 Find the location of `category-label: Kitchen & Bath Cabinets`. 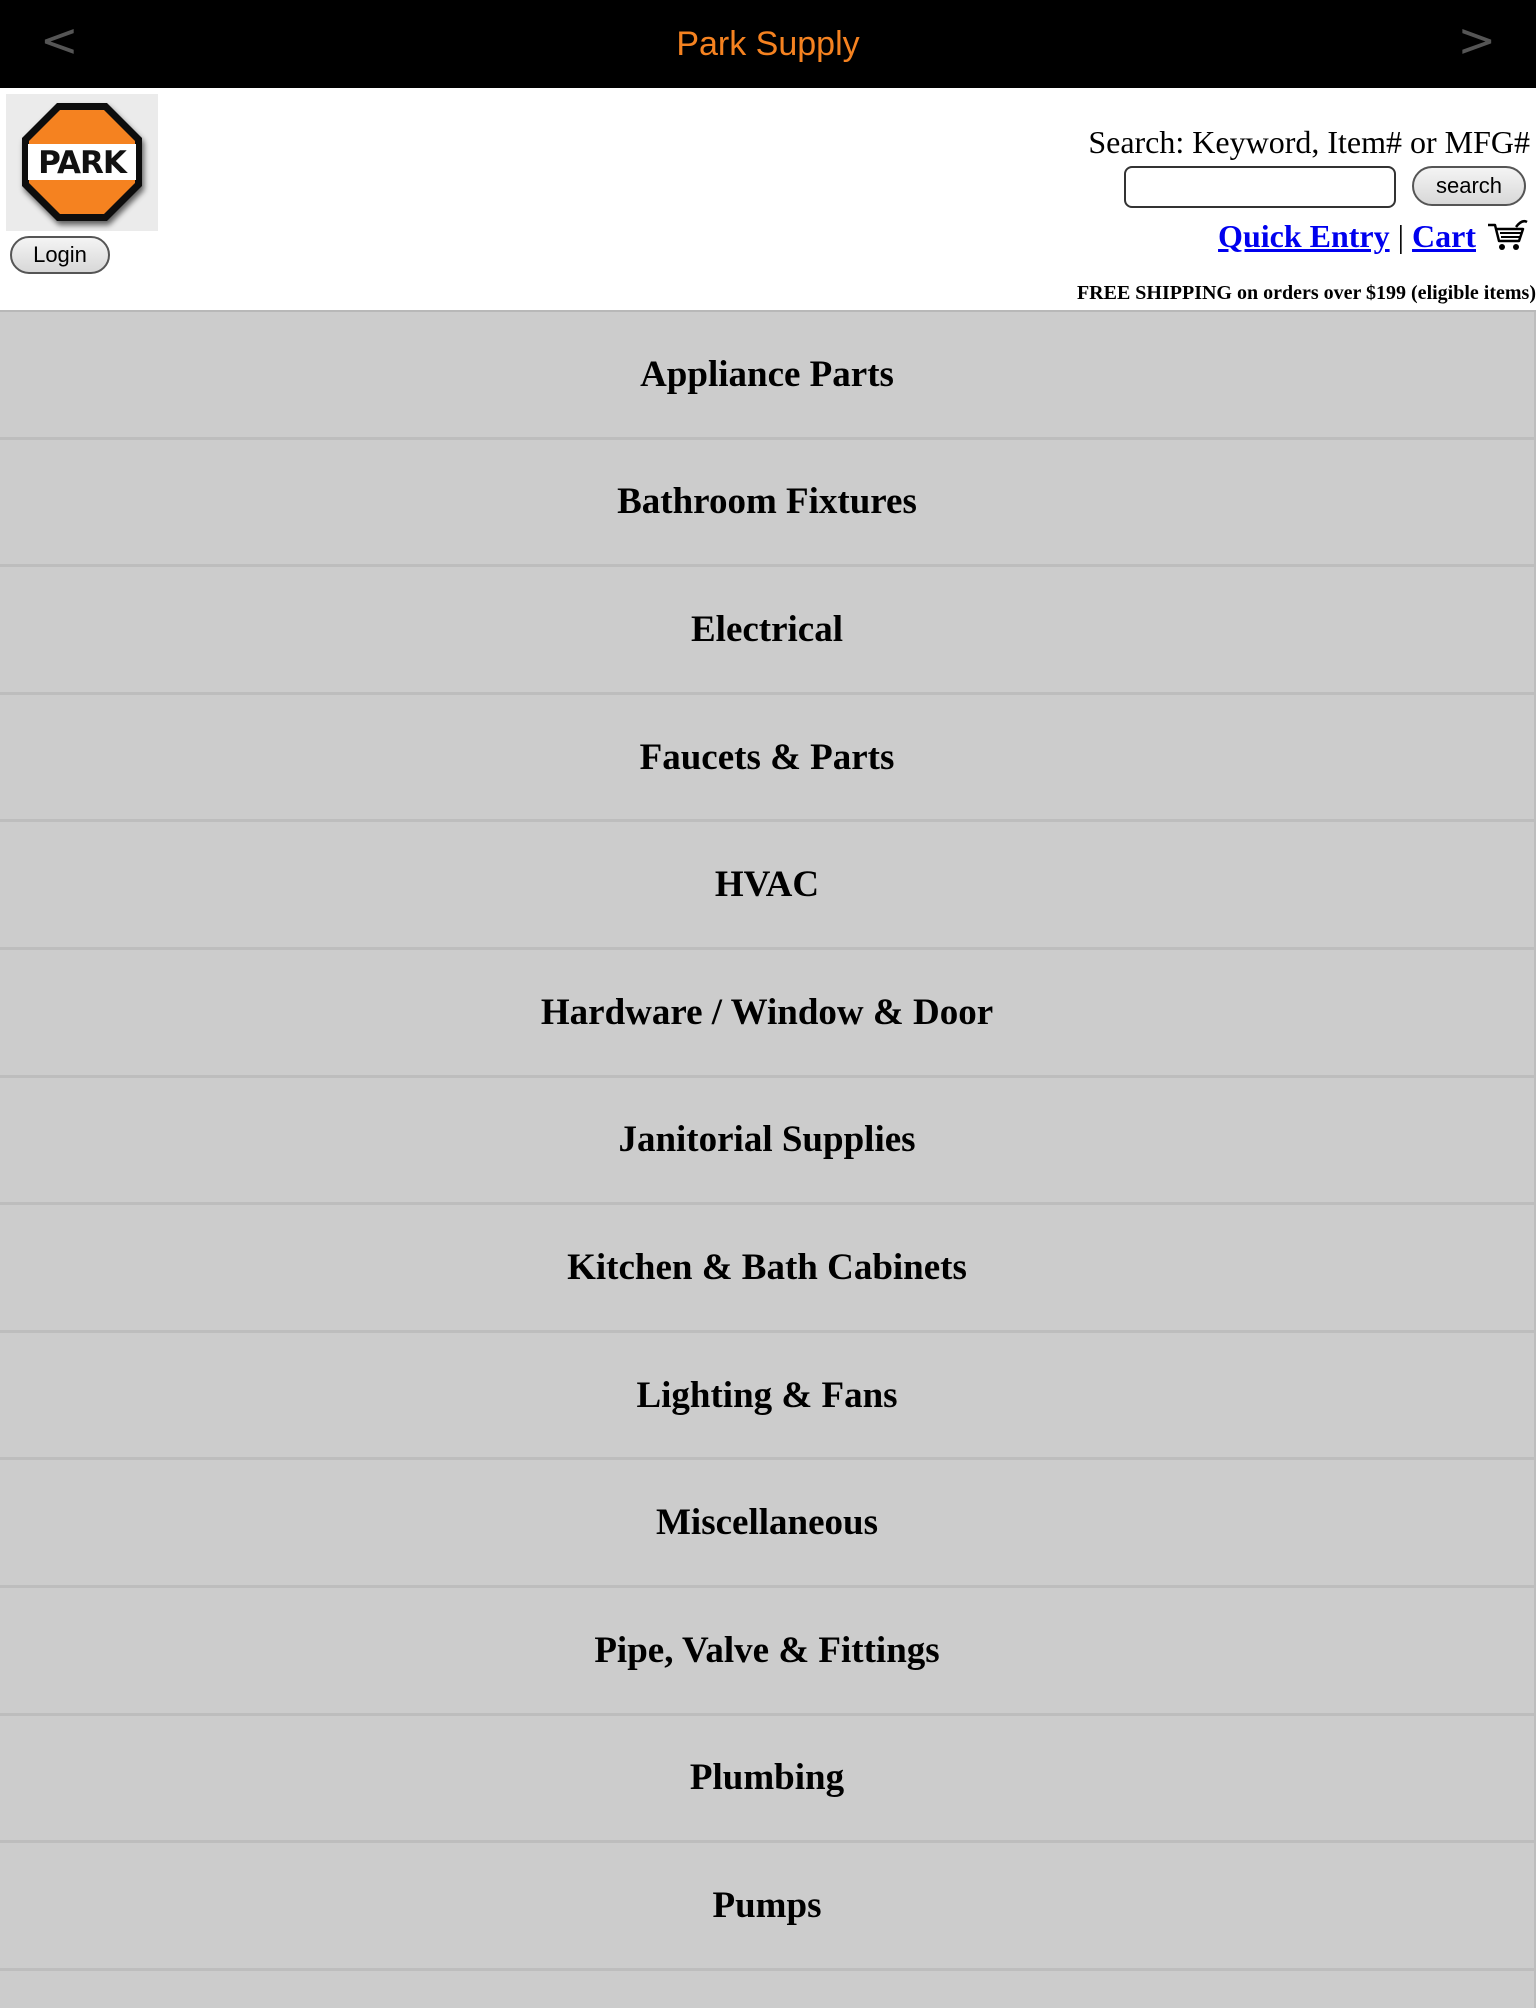

category-label: Kitchen & Bath Cabinets is located at coordinates (767, 1267).